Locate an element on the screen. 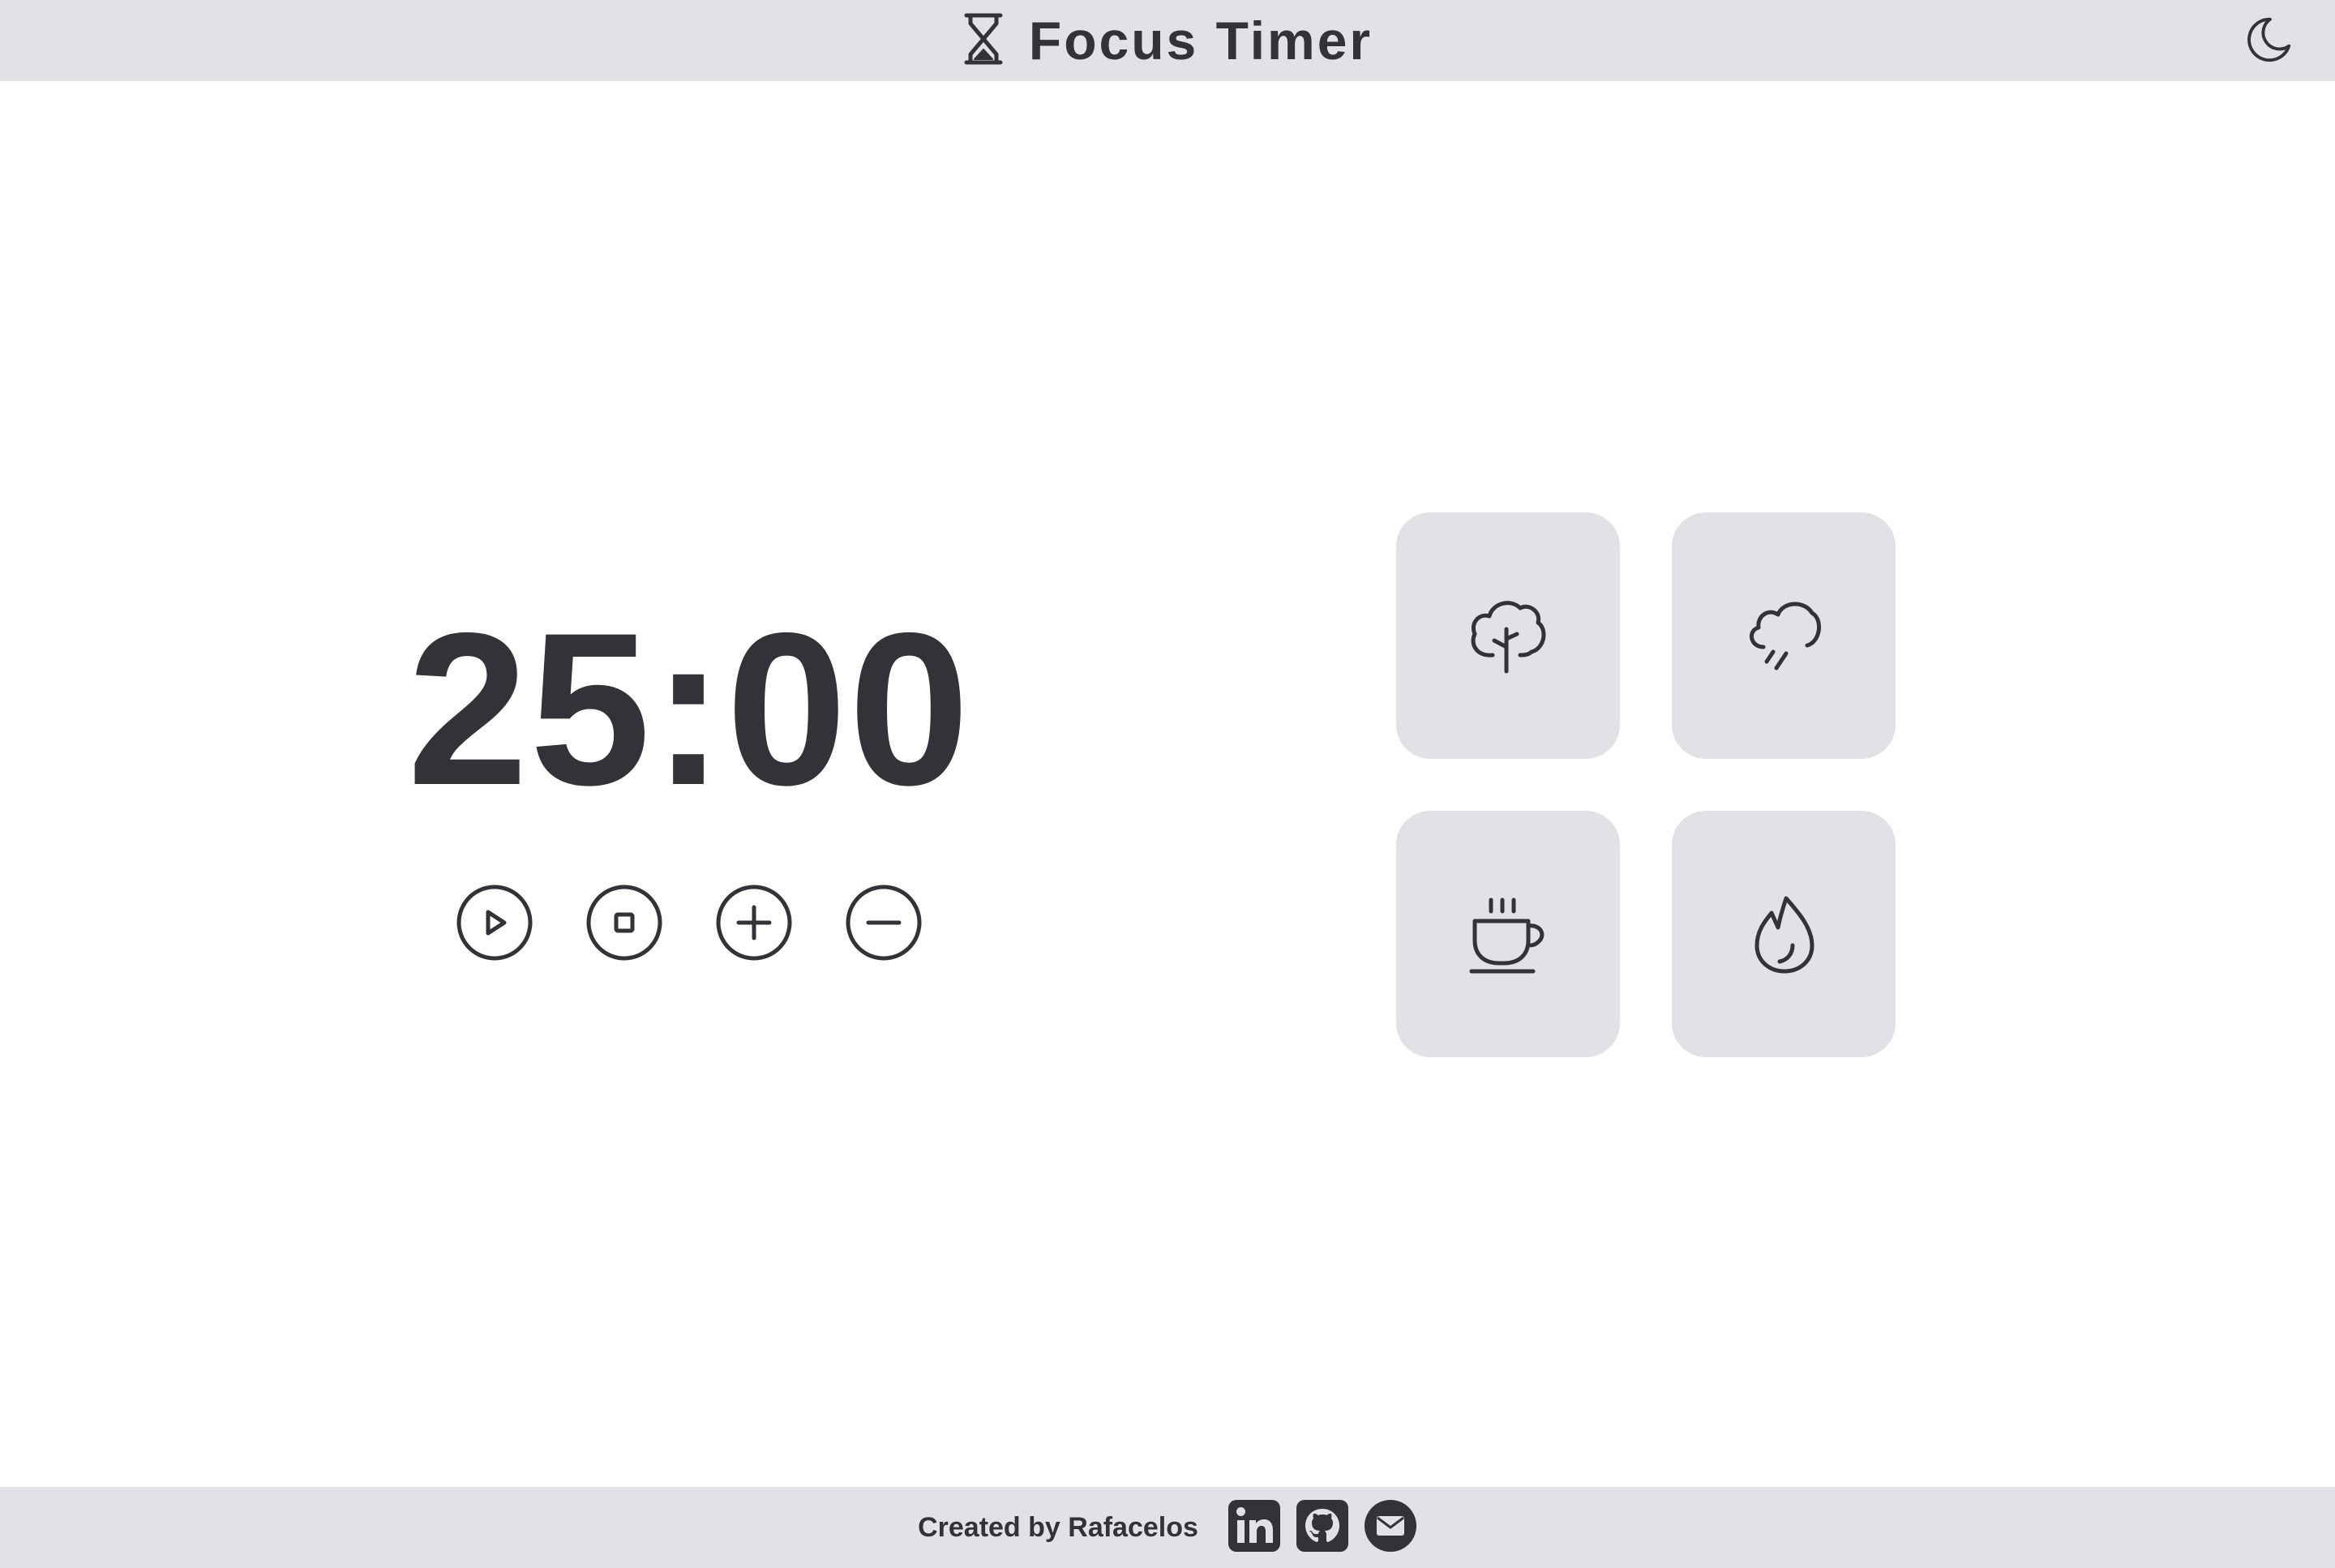 The image size is (2335, 1568). coffee-icon is located at coordinates (1508, 934).